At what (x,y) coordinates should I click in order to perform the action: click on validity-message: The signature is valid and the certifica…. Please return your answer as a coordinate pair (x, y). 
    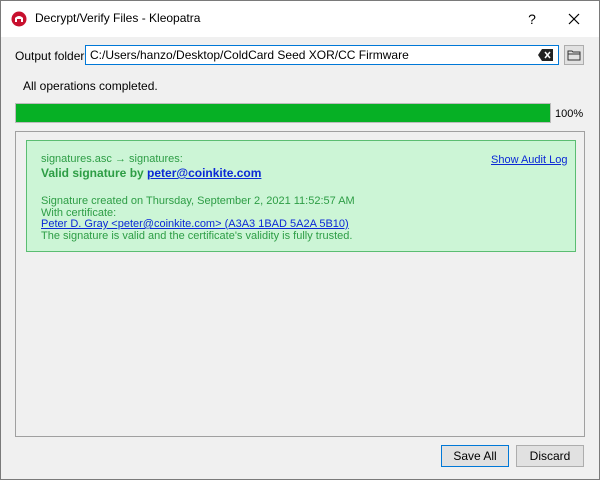
    Looking at the image, I should click on (197, 236).